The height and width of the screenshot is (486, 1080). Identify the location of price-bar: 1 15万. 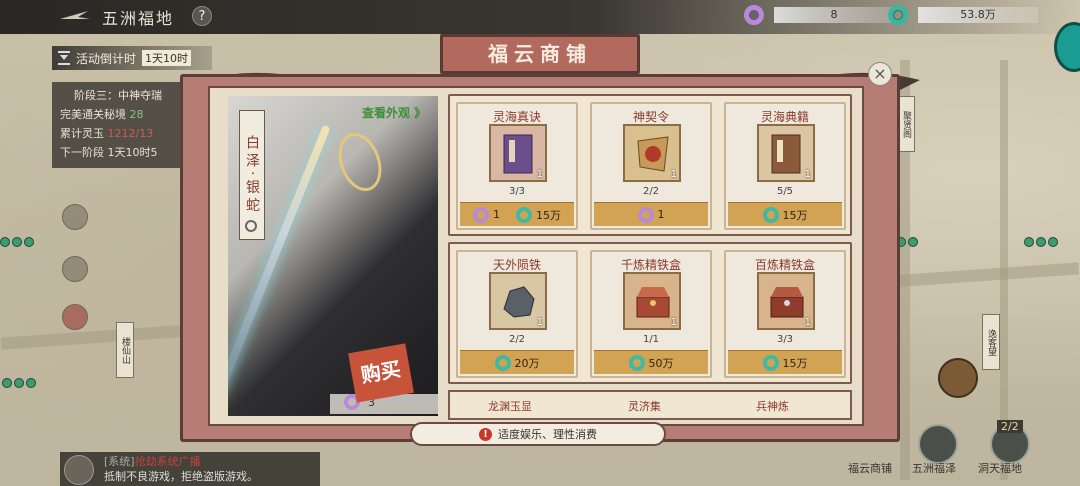
(517, 214).